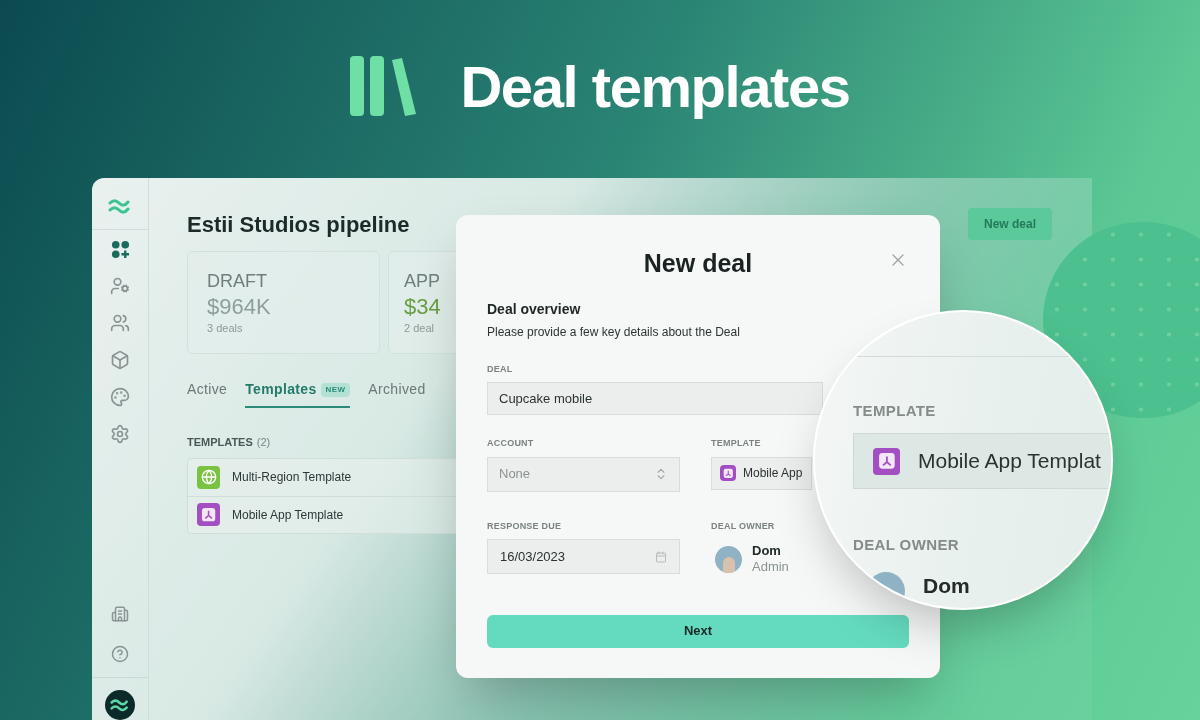  I want to click on next-button: Next, so click(698, 631).